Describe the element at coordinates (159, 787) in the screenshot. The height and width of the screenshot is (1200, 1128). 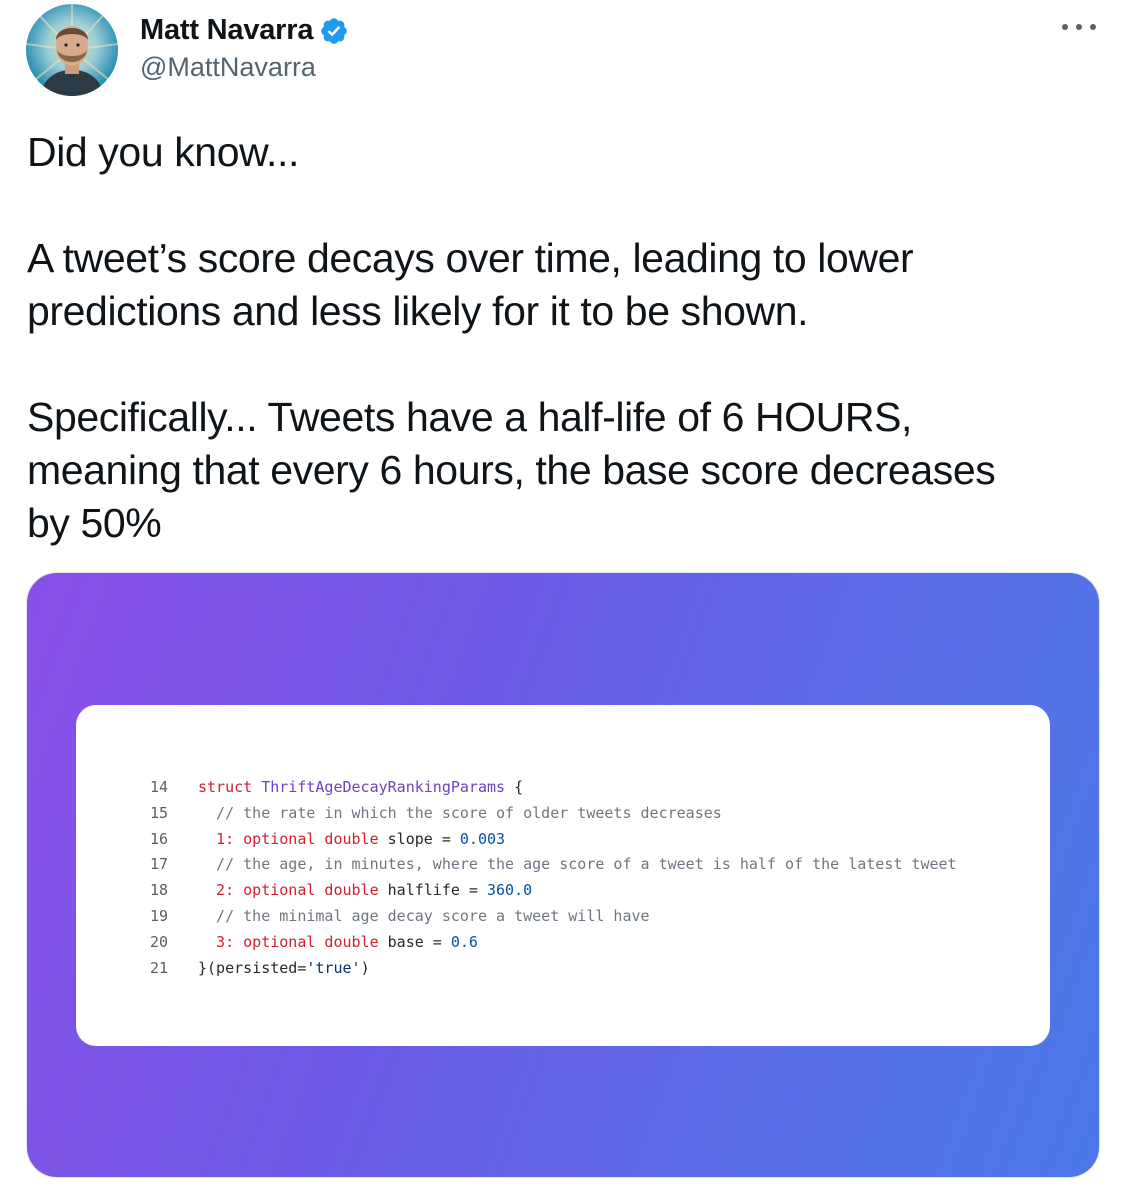
I see `line-number: 14` at that location.